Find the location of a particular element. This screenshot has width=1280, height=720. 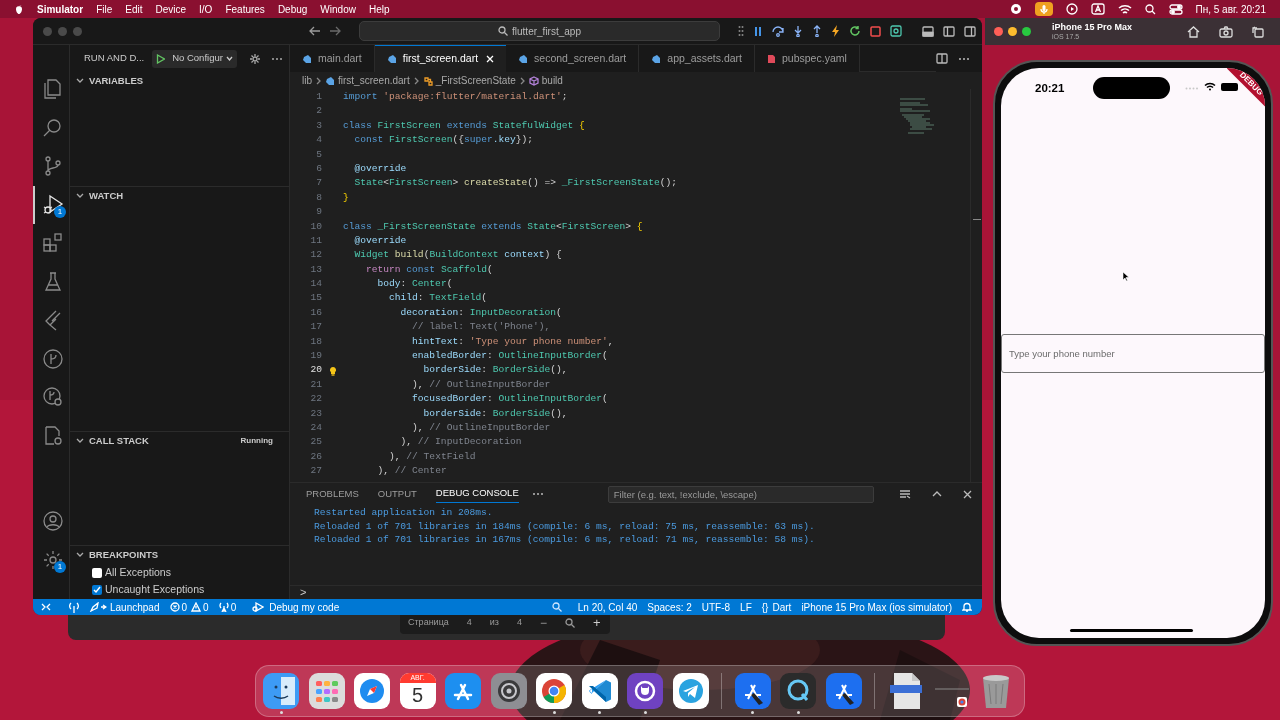

language-mode-button: {} Dart is located at coordinates (776, 607).